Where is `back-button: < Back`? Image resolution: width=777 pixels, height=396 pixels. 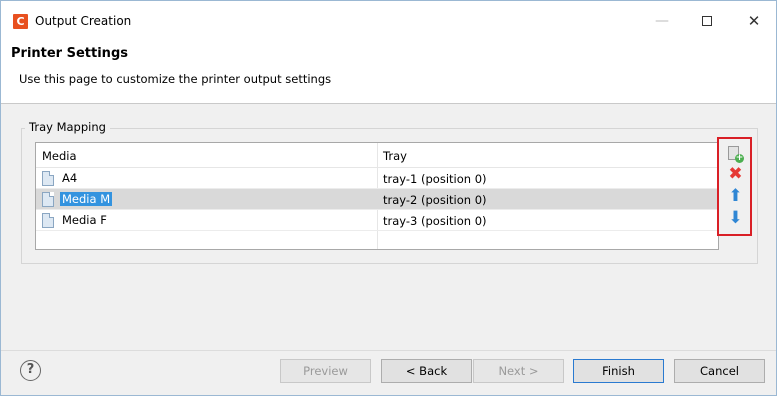
back-button: < Back is located at coordinates (426, 371).